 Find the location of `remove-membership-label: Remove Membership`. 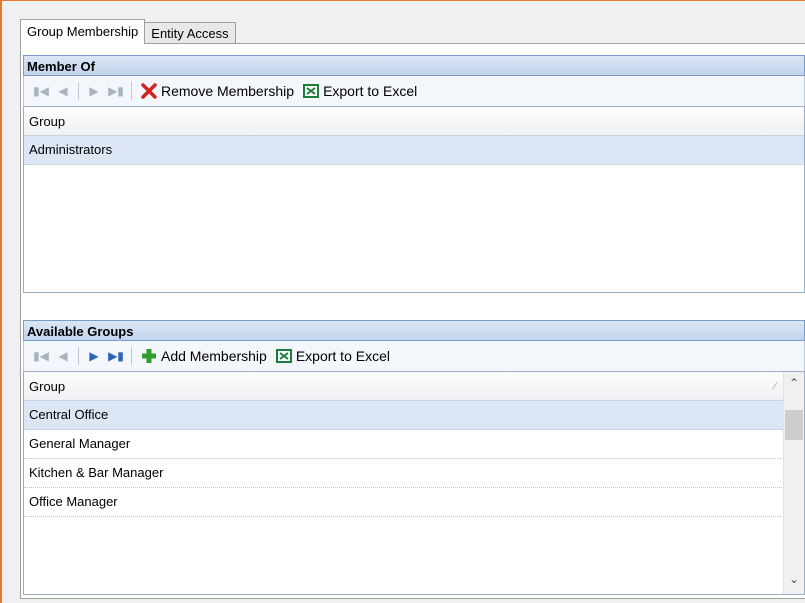

remove-membership-label: Remove Membership is located at coordinates (228, 91).